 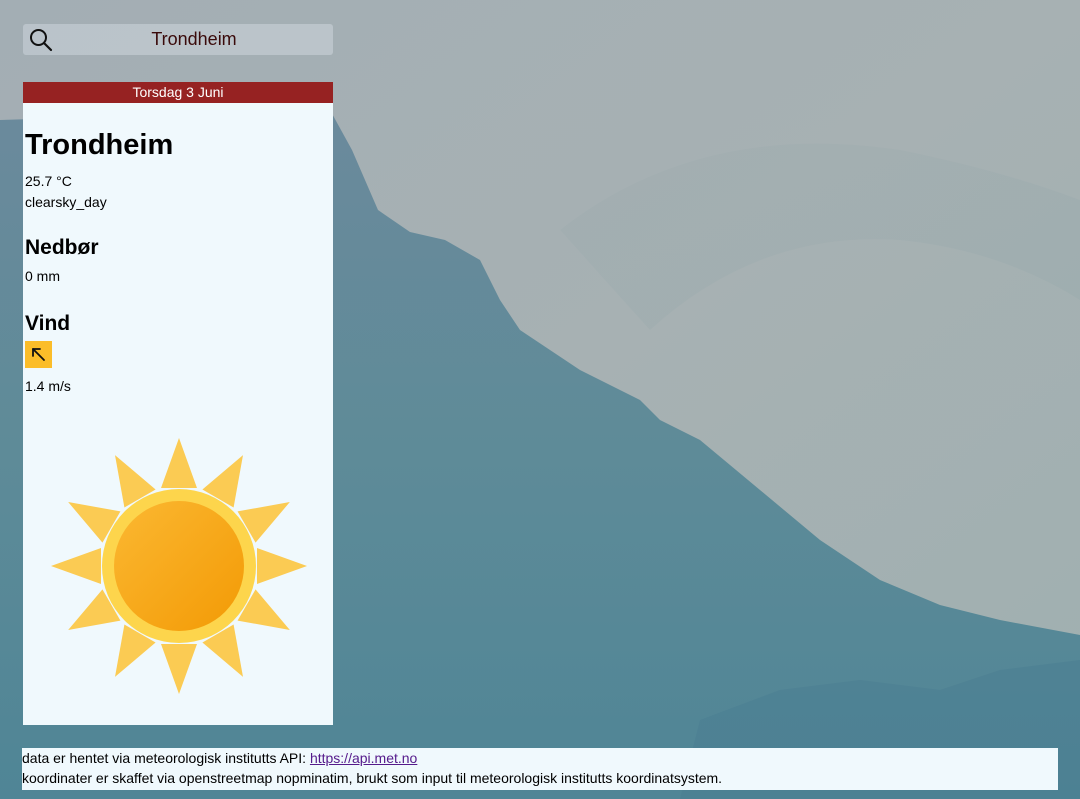 I want to click on sun-icon, so click(x=179, y=566).